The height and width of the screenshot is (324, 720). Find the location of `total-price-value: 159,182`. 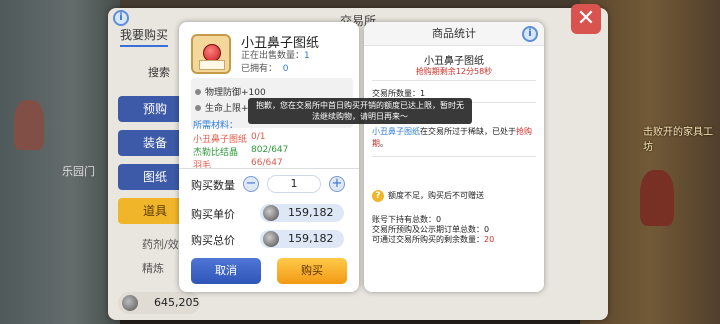

total-price-value: 159,182 is located at coordinates (311, 238).